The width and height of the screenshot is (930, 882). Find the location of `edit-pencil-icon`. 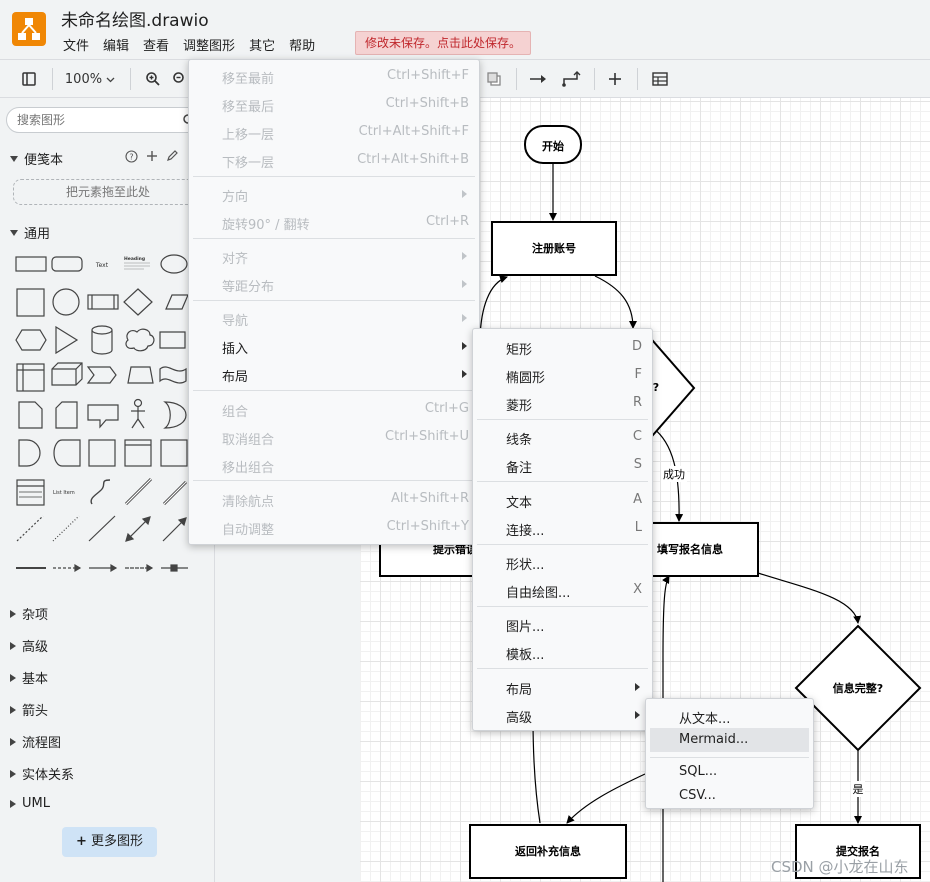

edit-pencil-icon is located at coordinates (172, 158).